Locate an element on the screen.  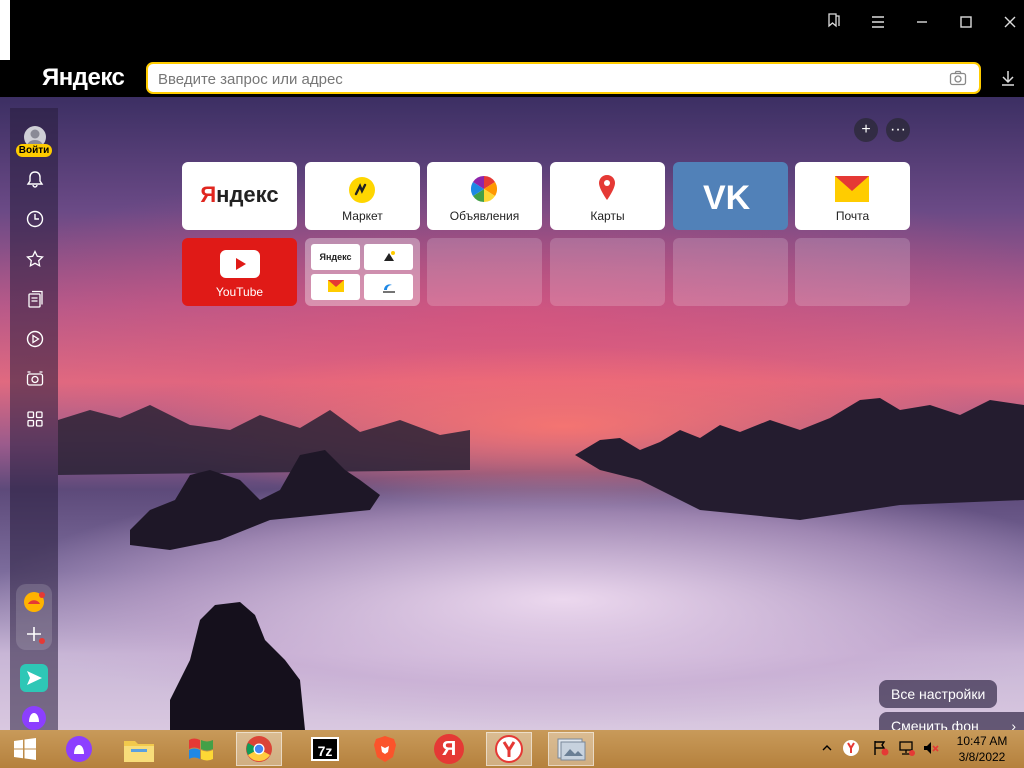
windows-taskbar: 7z Я 10:47 AM 3/8/2022 is located at coordinates (512, 749).